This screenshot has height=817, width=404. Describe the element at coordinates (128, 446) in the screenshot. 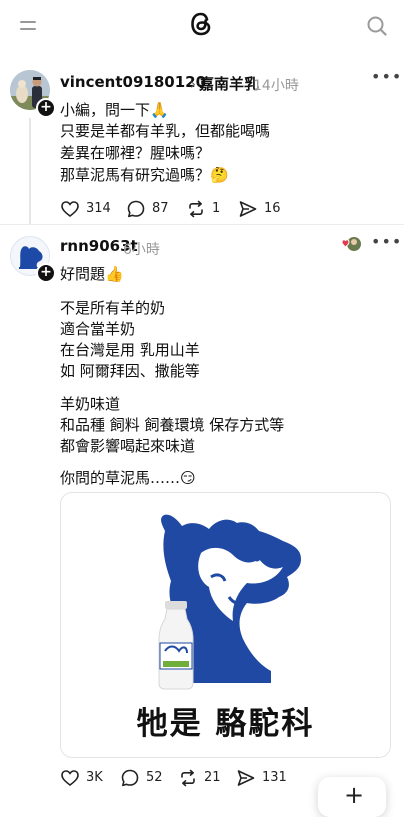

I see `reply-text-line: 都會影響喝起來味道` at that location.